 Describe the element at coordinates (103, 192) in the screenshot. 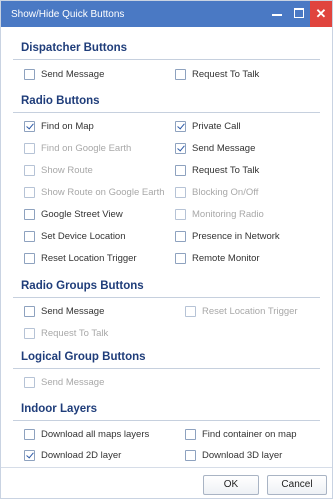

I see `checkbox-label: Show Route on Google Earth` at that location.